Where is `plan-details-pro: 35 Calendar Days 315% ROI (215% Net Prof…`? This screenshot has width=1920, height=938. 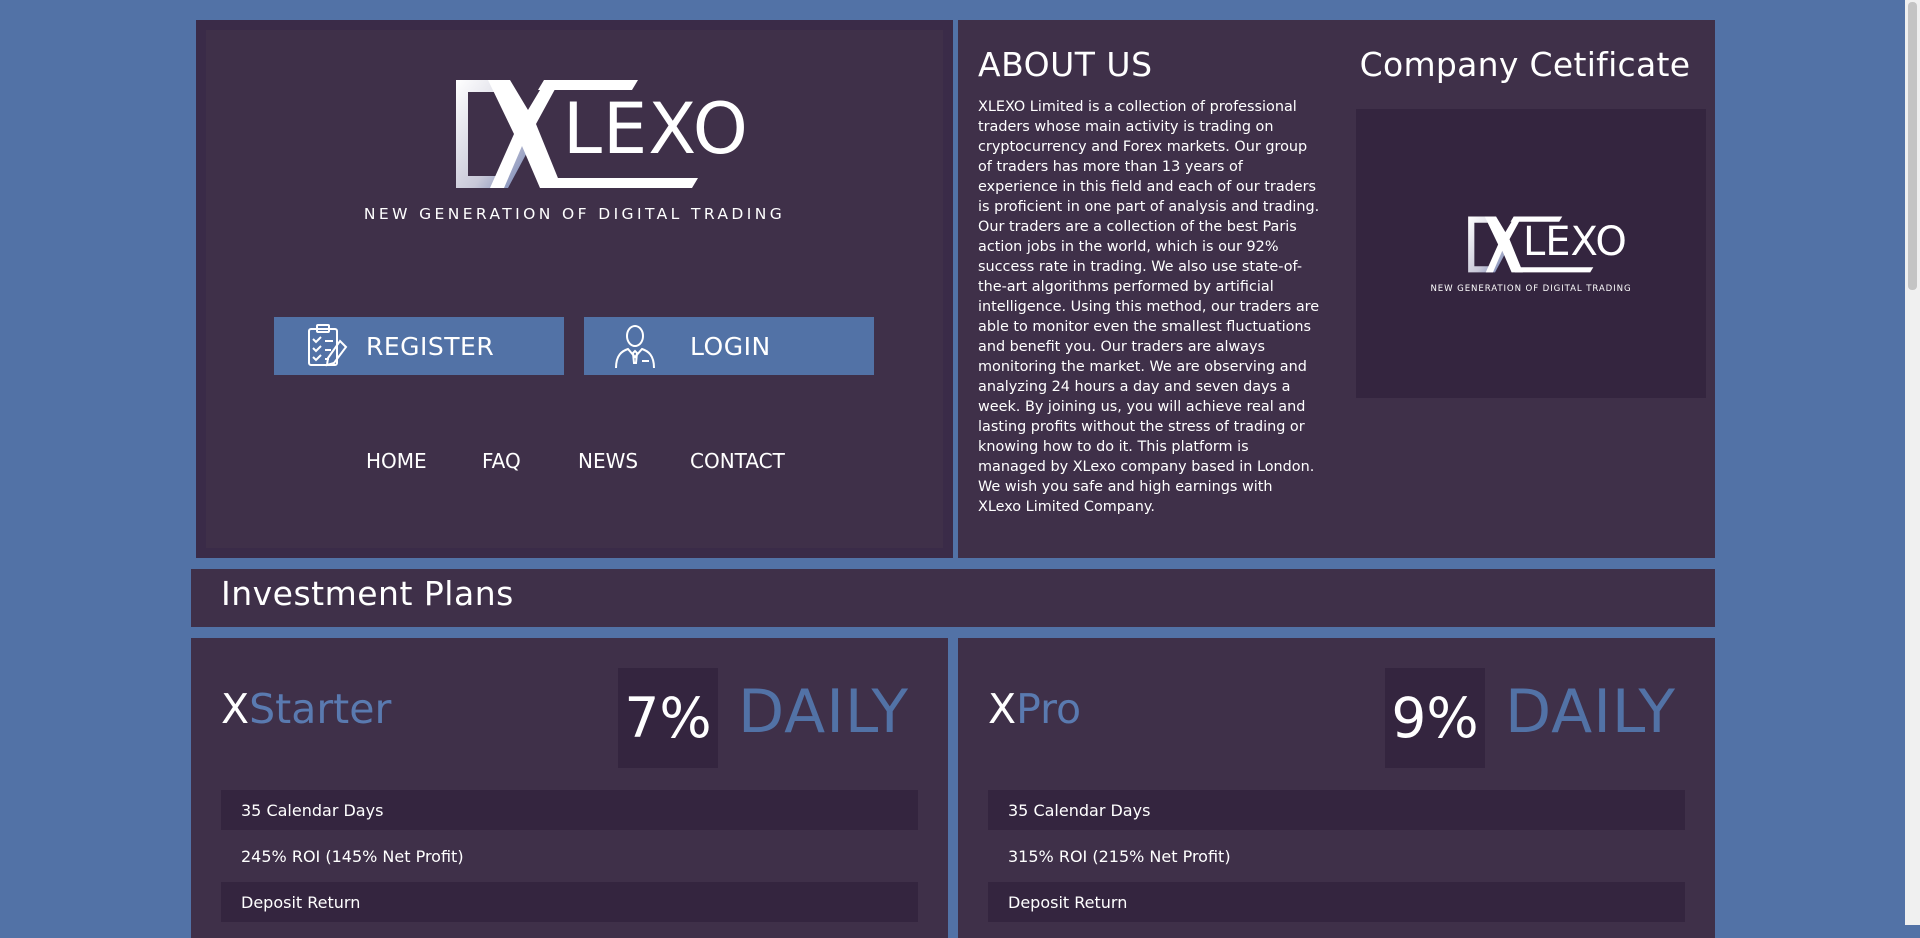
plan-details-pro: 35 Calendar Days 315% ROI (215% Net Prof… is located at coordinates (1336, 856).